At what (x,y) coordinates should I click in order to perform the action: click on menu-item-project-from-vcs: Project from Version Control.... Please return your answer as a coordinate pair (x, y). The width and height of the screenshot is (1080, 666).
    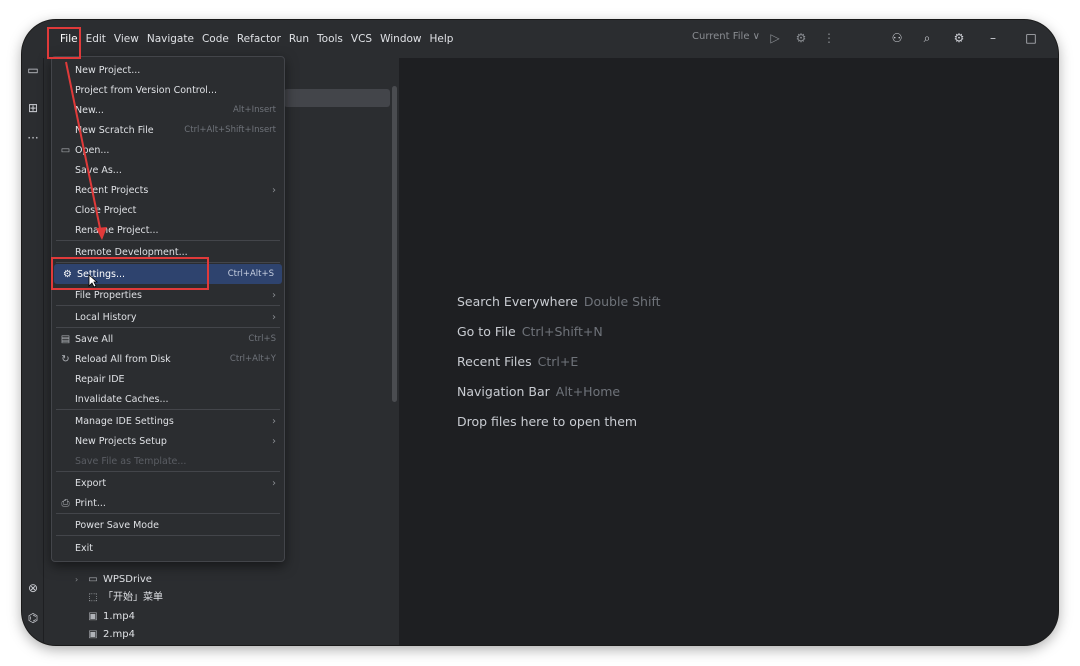
    Looking at the image, I should click on (168, 90).